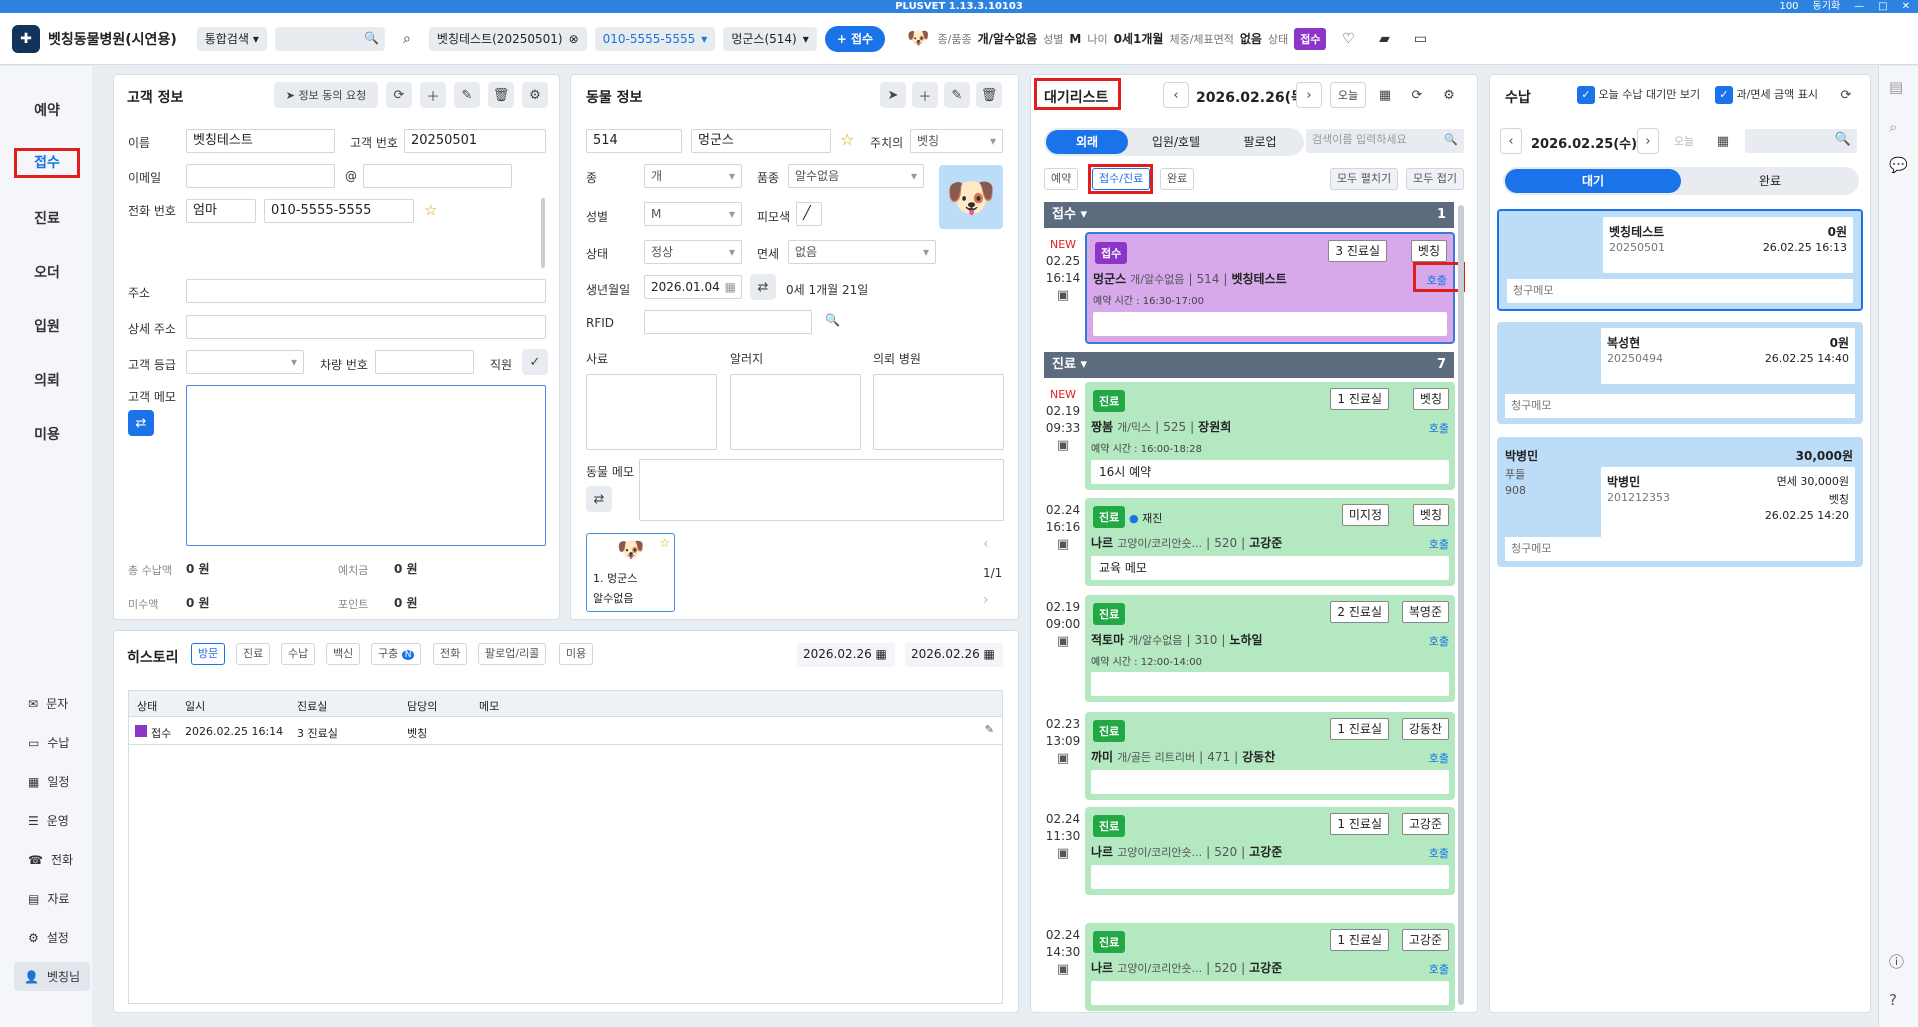 This screenshot has height=1027, width=1918. Describe the element at coordinates (1359, 612) in the screenshot. I see `room-select: 2 진료실` at that location.